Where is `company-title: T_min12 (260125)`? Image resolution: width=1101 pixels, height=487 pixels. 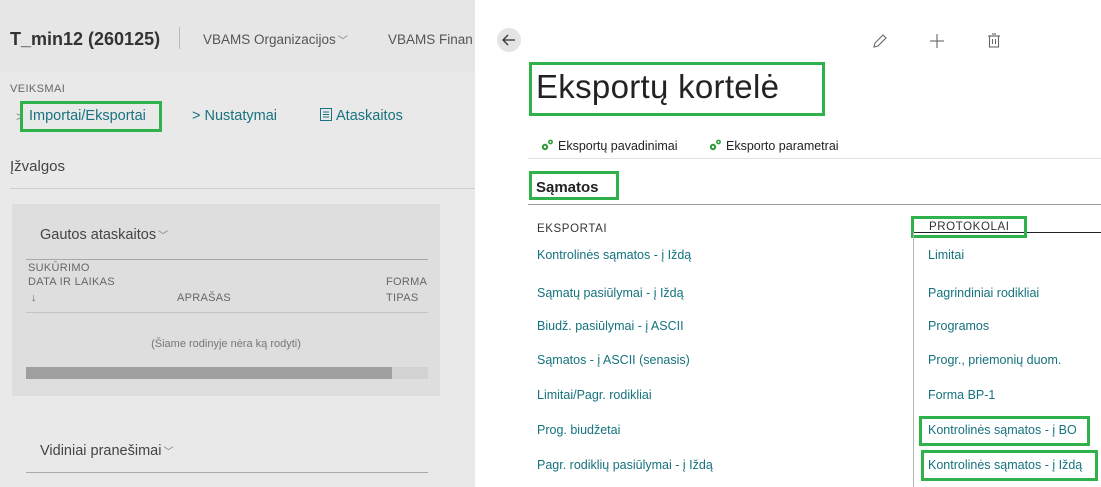
company-title: T_min12 (260125) is located at coordinates (85, 39).